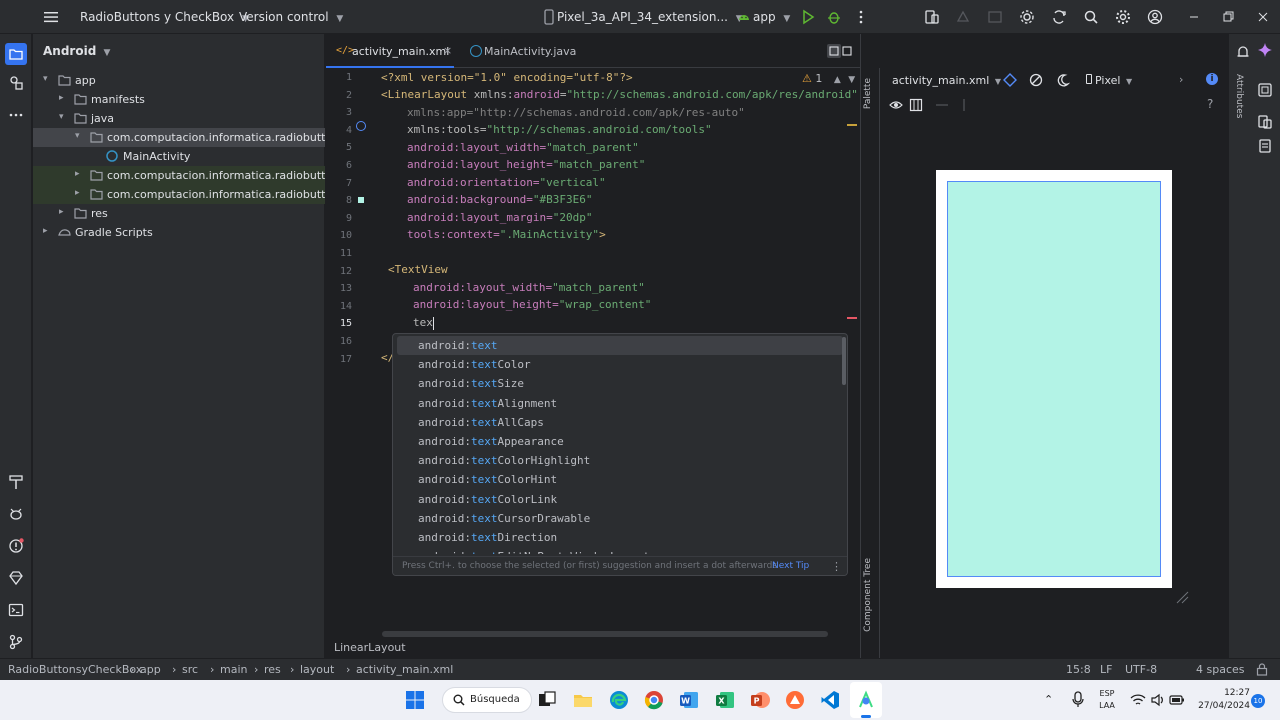  What do you see at coordinates (527, 51) in the screenshot?
I see `tab-main-activity-java: MainActivity.java` at bounding box center [527, 51].